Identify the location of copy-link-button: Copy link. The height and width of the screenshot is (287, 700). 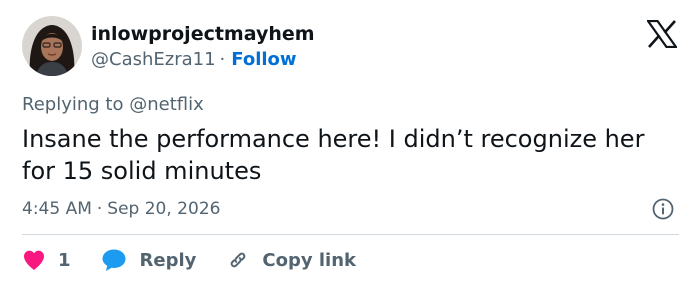
(291, 260).